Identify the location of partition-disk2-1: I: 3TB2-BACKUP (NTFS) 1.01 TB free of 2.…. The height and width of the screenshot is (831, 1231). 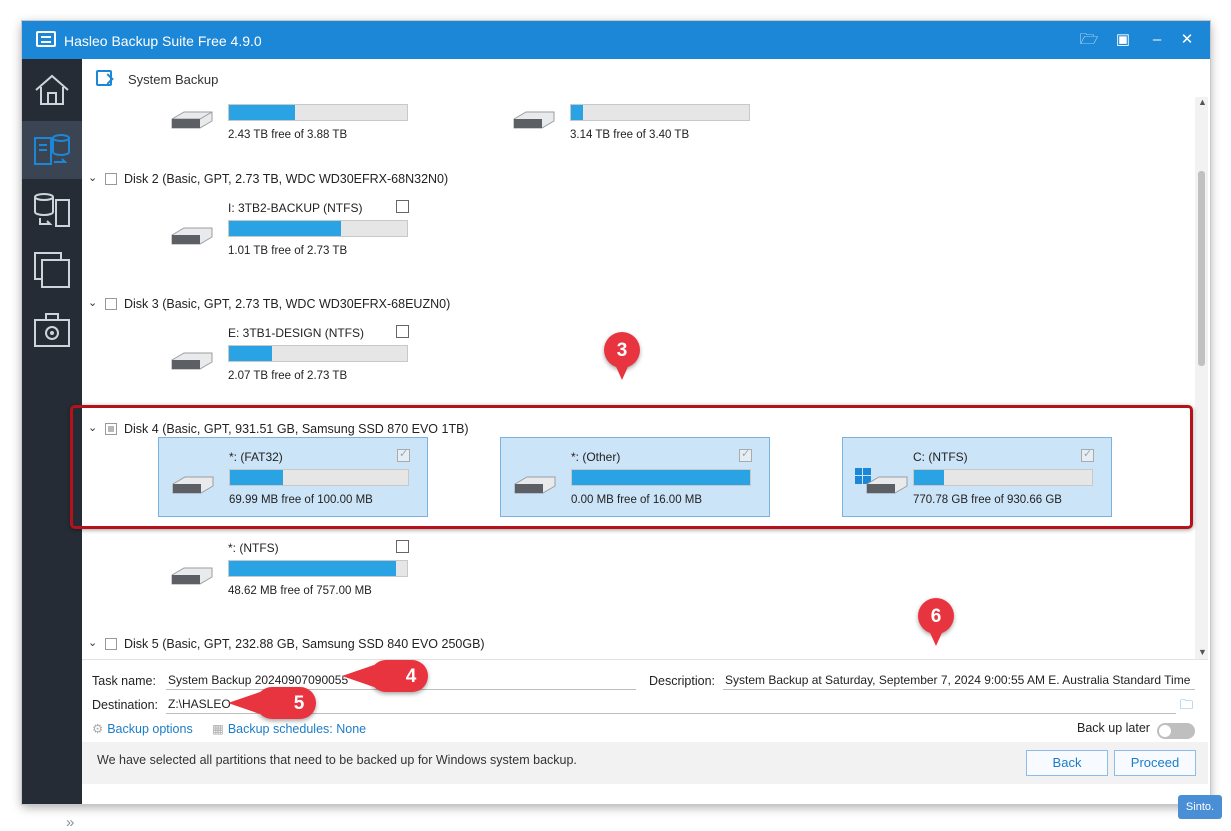
(293, 229).